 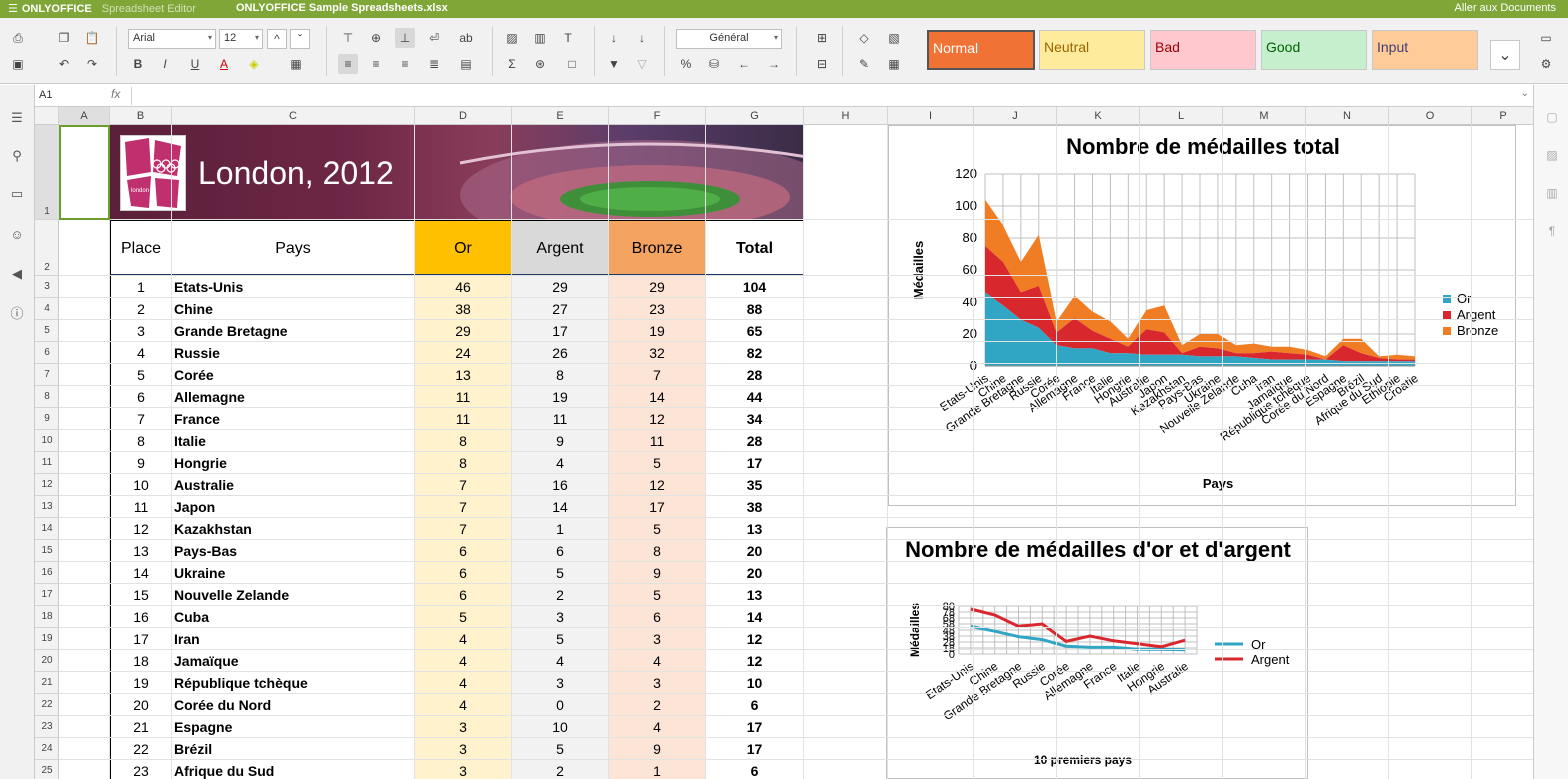 I want to click on delete-cells-icon: ⊟, so click(x=822, y=64).